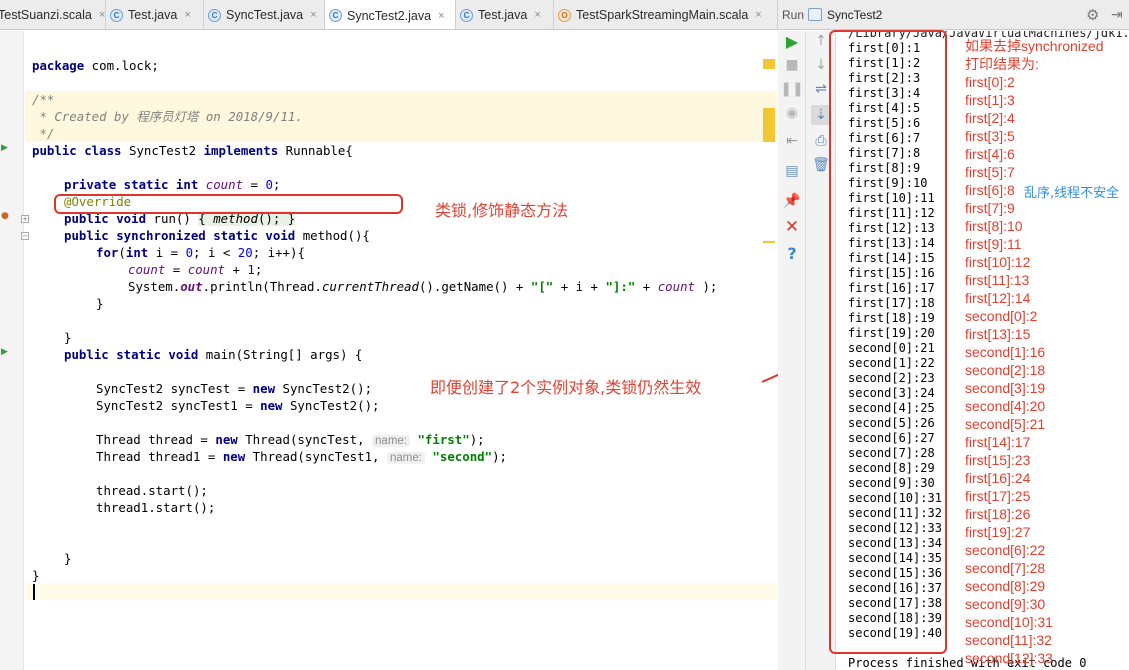  What do you see at coordinates (998, 460) in the screenshot?
I see `annotation-line: first[15]:23` at bounding box center [998, 460].